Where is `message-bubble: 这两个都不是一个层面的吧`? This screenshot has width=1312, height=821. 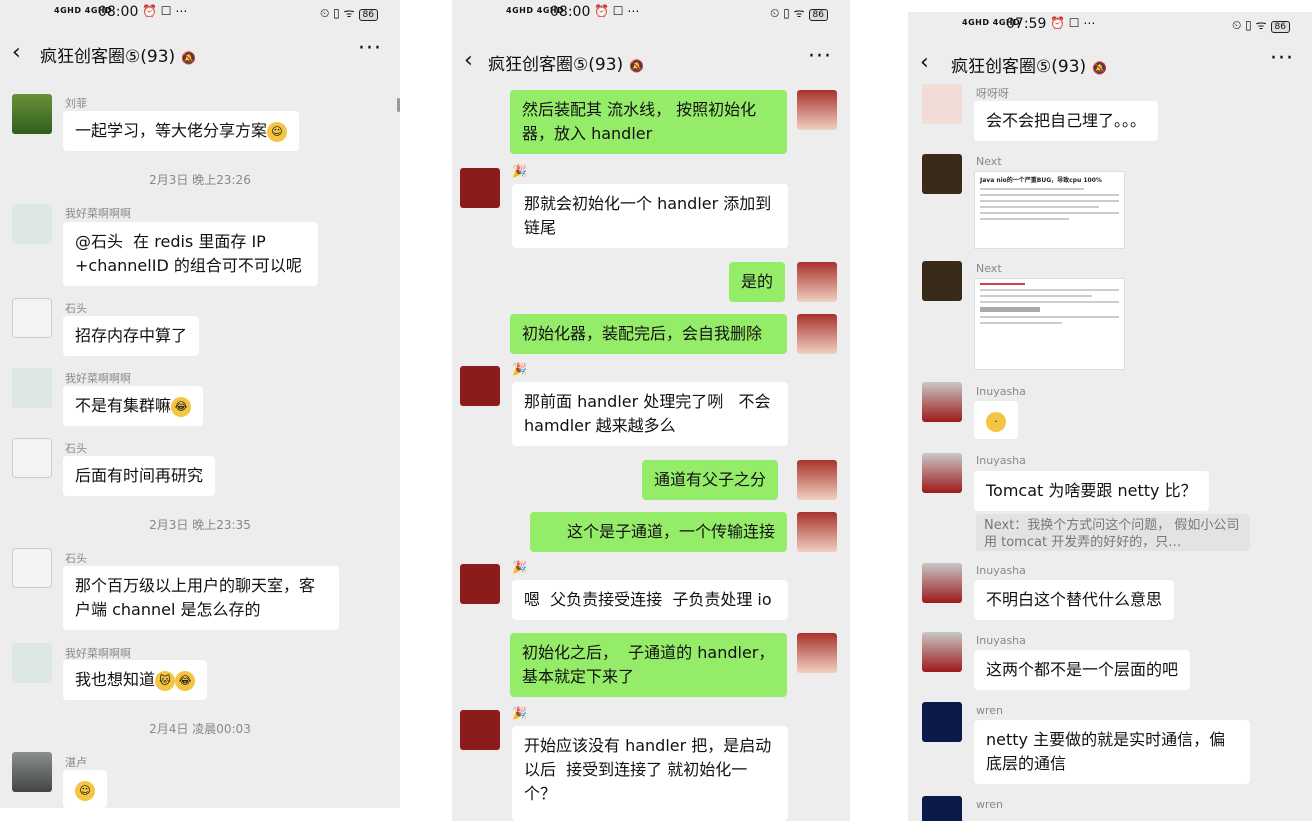
message-bubble: 这两个都不是一个层面的吧 is located at coordinates (1082, 670).